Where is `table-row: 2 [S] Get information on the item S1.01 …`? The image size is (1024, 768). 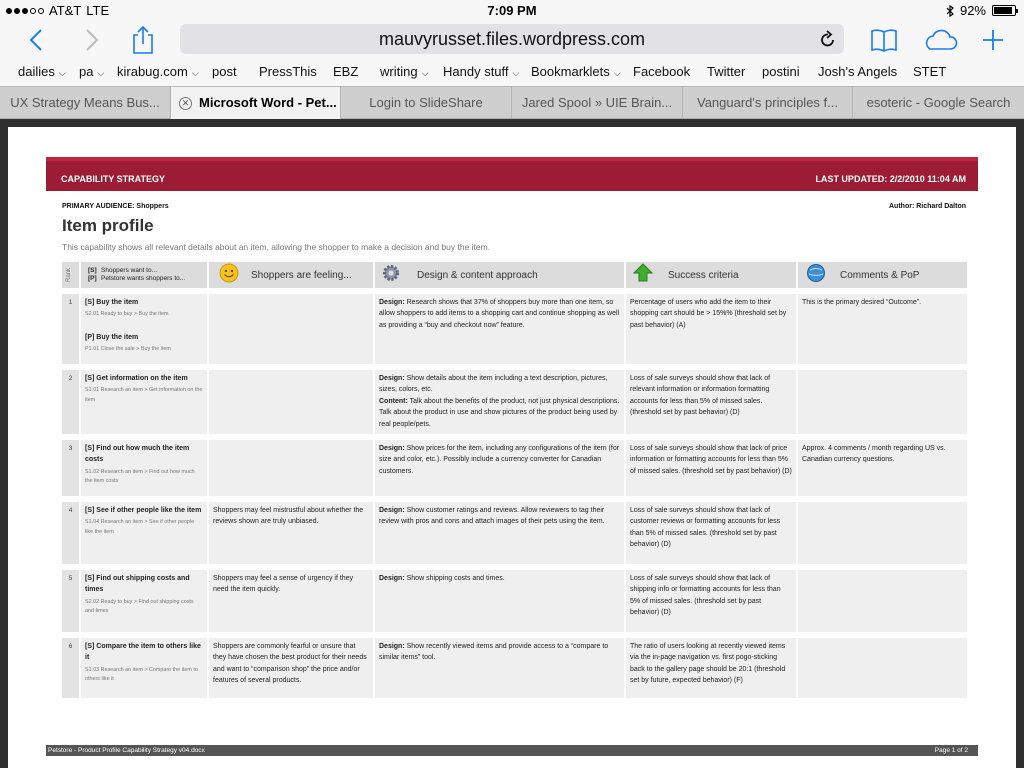 table-row: 2 [S] Get information on the item S1.01 … is located at coordinates (514, 399).